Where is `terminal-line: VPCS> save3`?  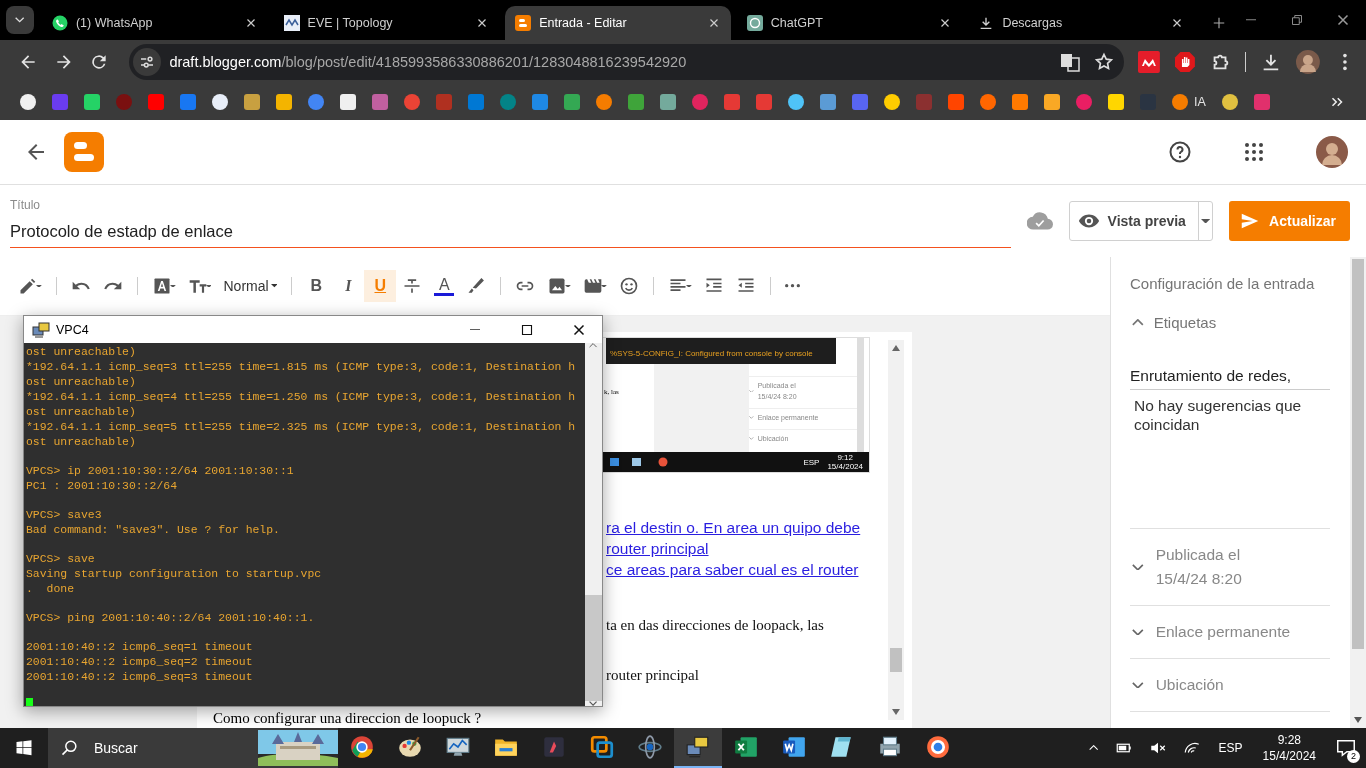 terminal-line: VPCS> save3 is located at coordinates (64, 514).